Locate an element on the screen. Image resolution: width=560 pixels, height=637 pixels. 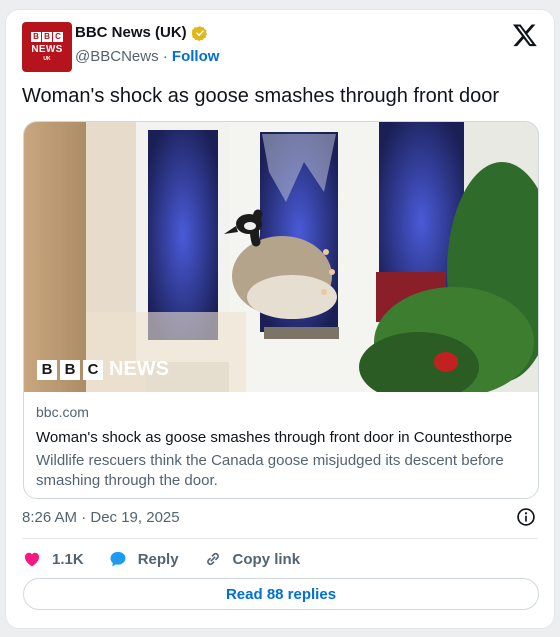
heart-icon is located at coordinates (32, 559).